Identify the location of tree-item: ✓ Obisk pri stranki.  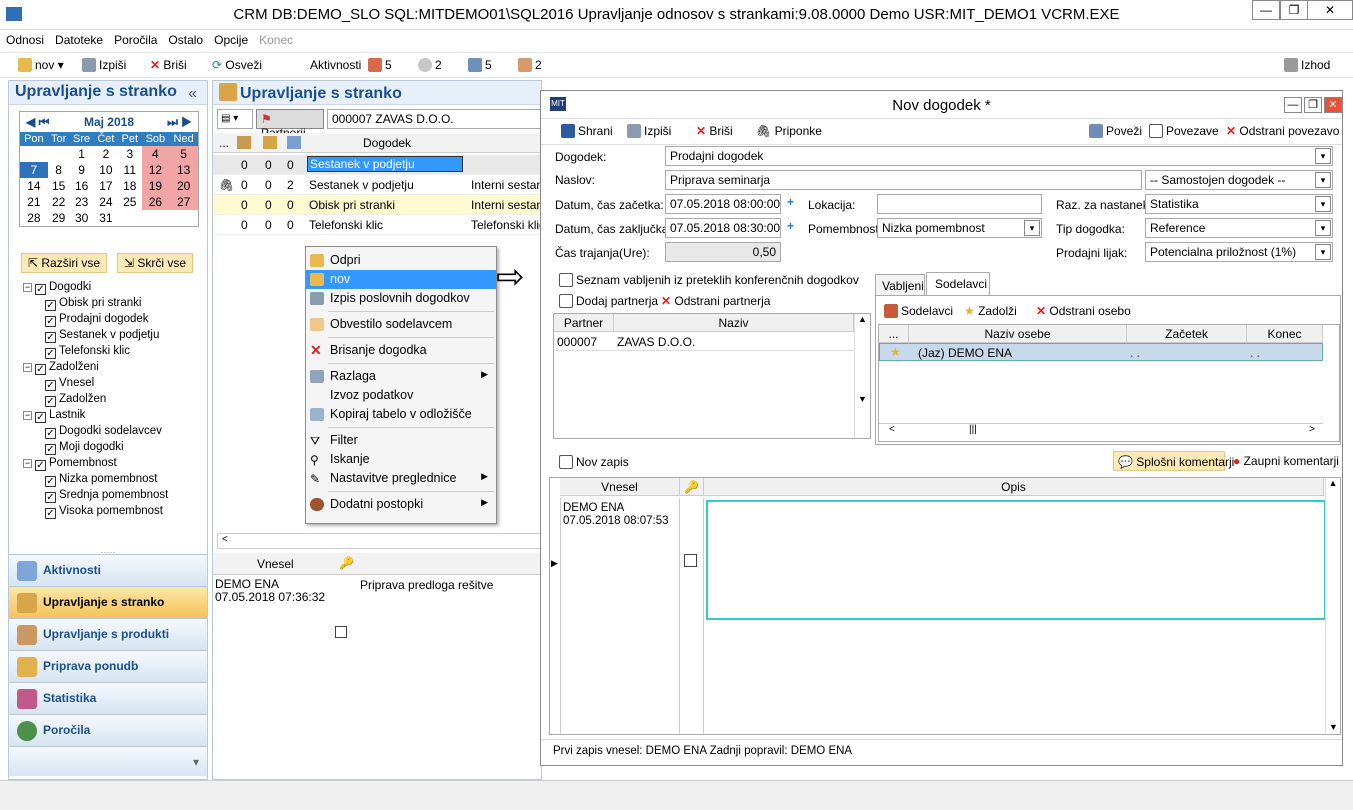
(95, 303).